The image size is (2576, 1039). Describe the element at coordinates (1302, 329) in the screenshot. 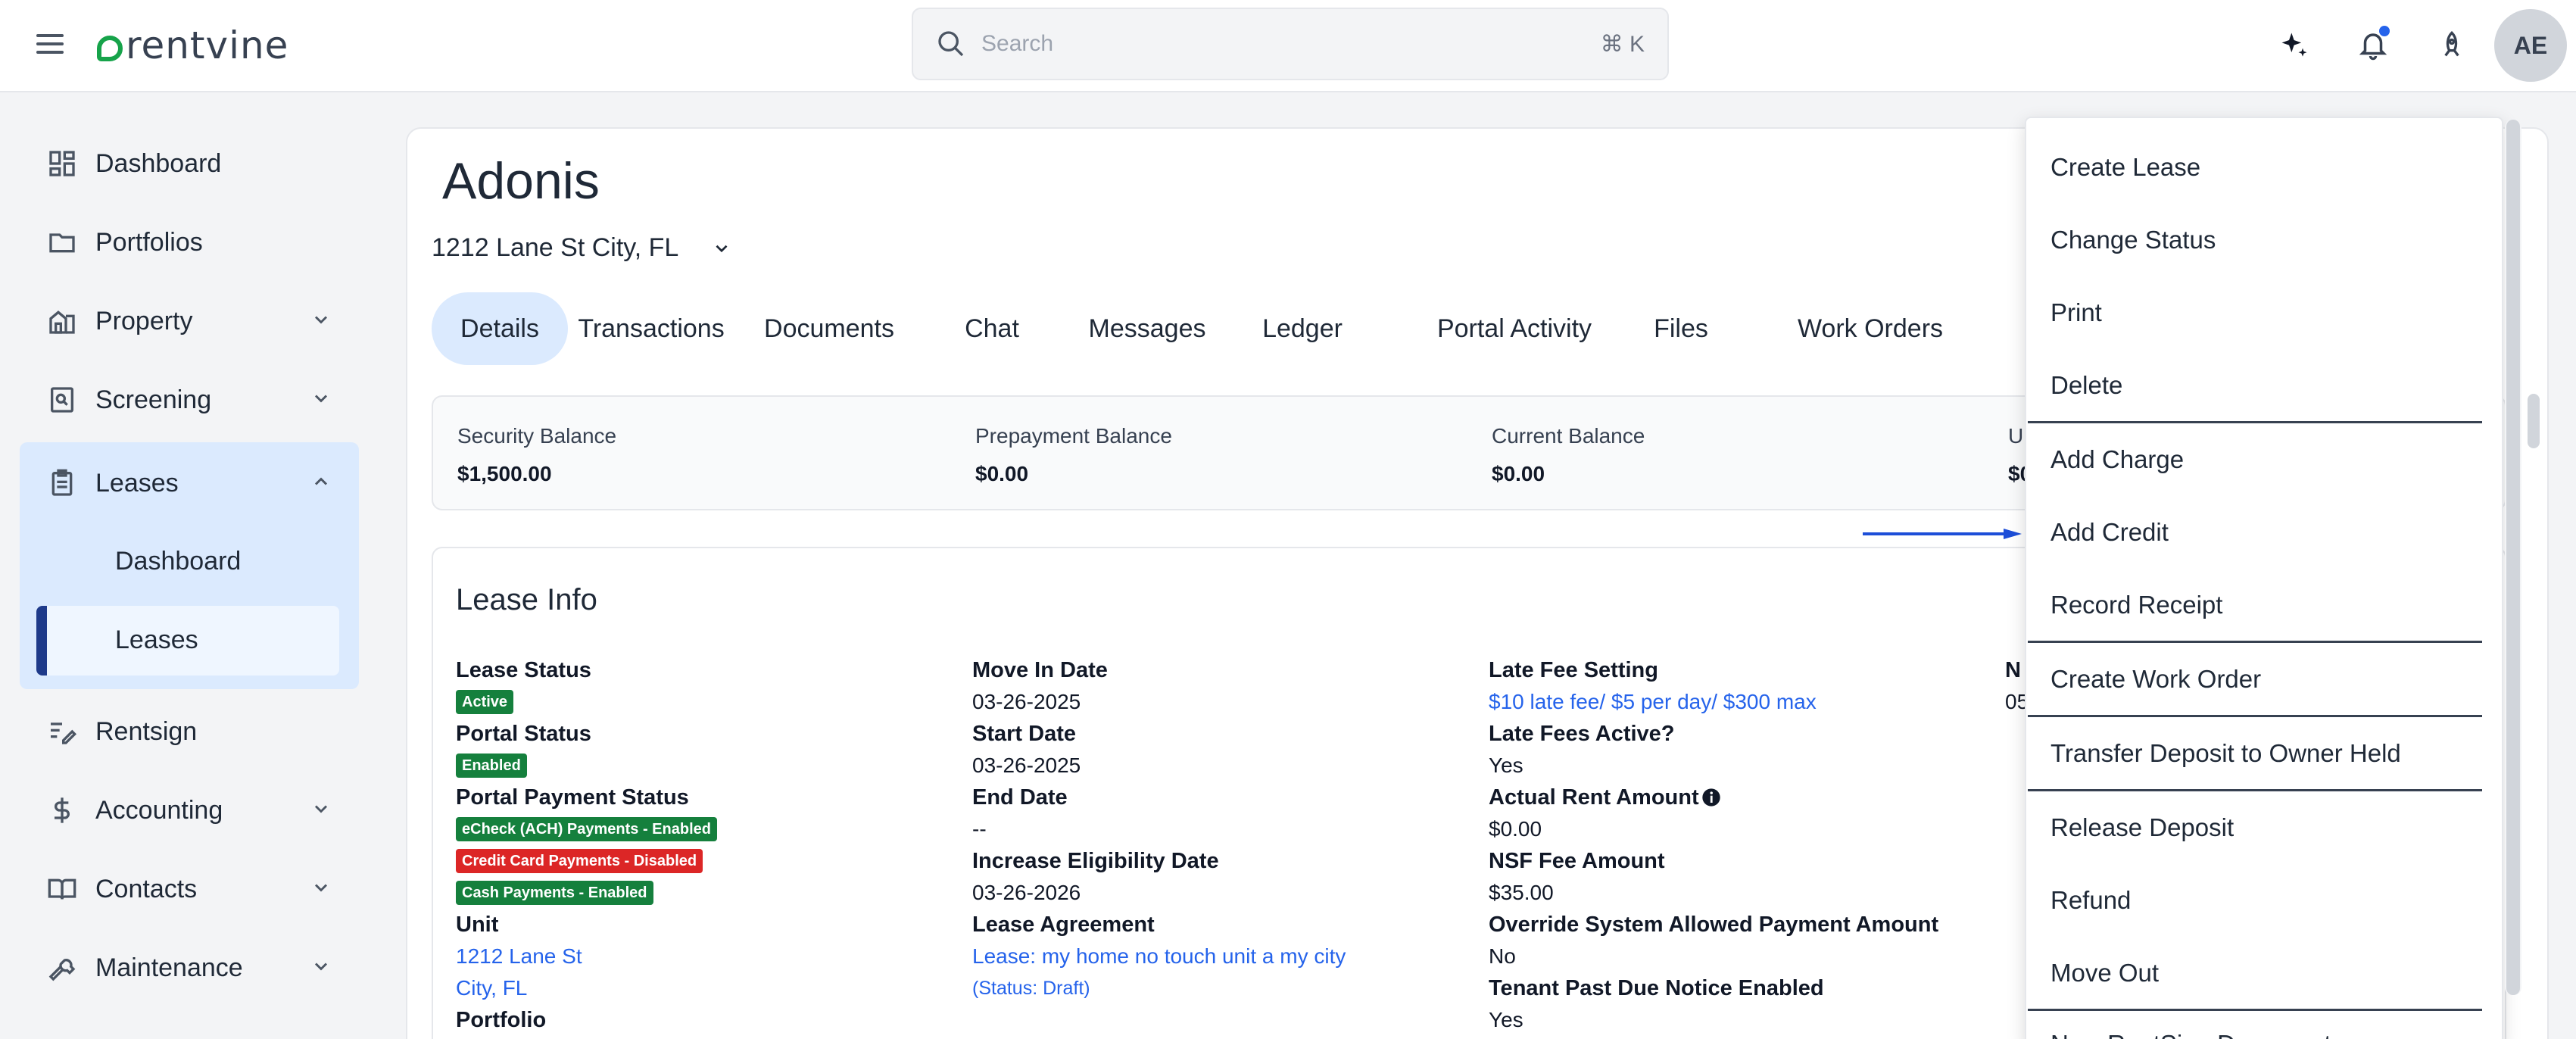

I see `tab-ledger: Ledger` at that location.